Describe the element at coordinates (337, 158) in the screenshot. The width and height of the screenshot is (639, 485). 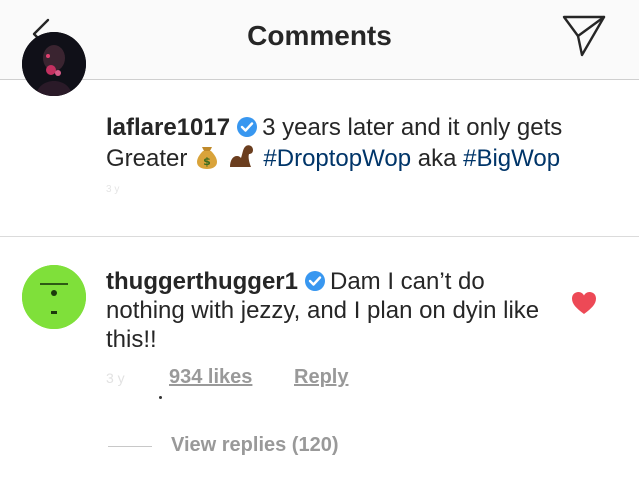
I see `hashtag-link: #DroptopWop` at that location.